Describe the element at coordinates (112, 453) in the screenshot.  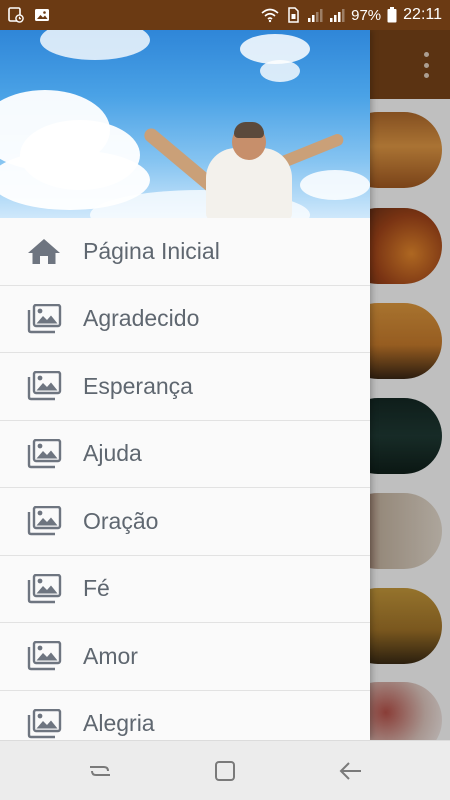
I see `menu-item-label: Ajuda` at that location.